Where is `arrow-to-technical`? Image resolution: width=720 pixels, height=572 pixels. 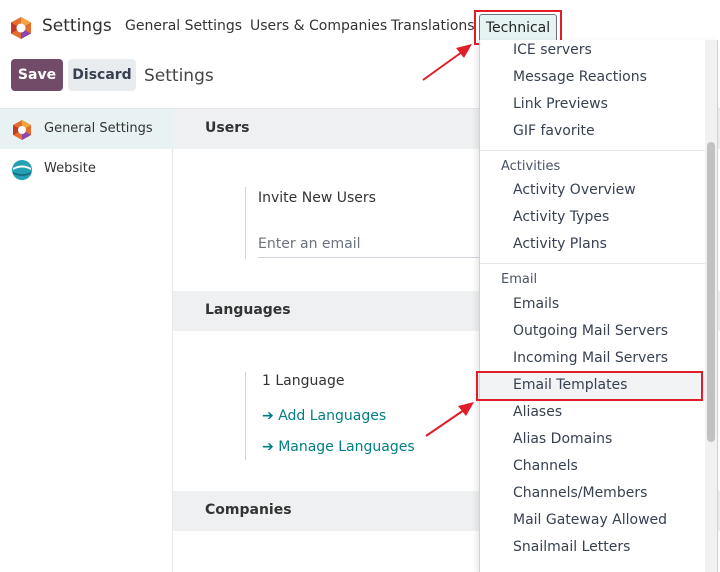
arrow-to-technical is located at coordinates (447, 62).